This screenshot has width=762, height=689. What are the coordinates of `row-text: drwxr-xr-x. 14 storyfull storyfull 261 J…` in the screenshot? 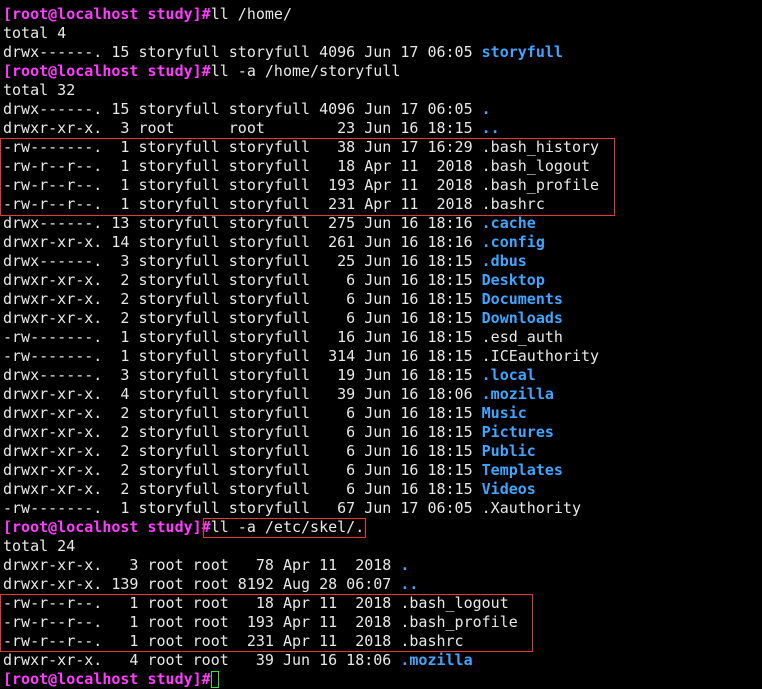 It's located at (242, 242).